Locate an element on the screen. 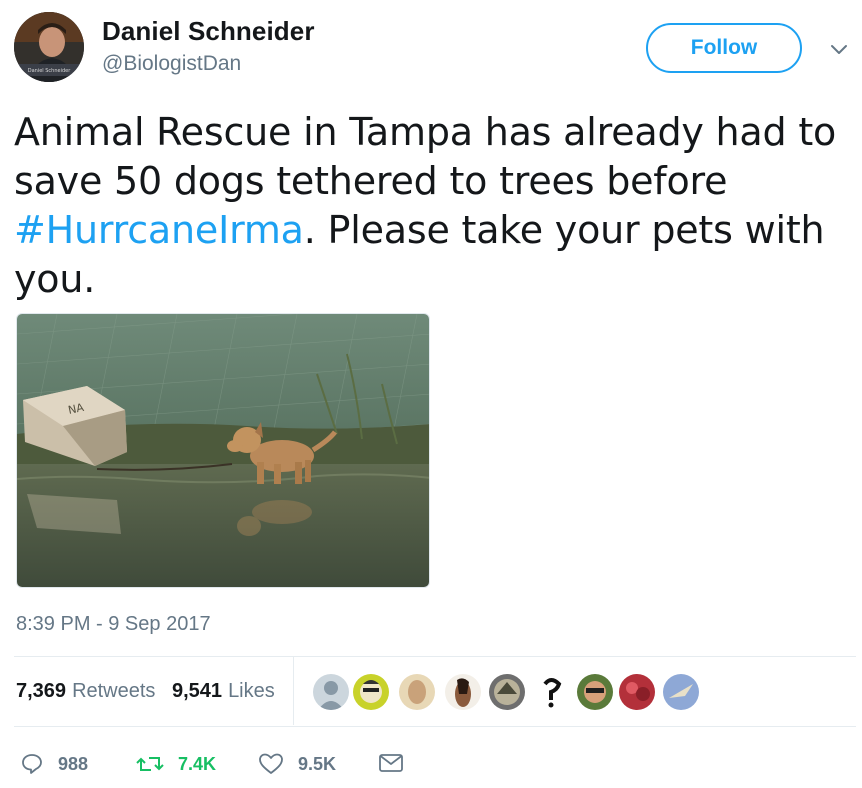  reply-count: 988 is located at coordinates (73, 763).